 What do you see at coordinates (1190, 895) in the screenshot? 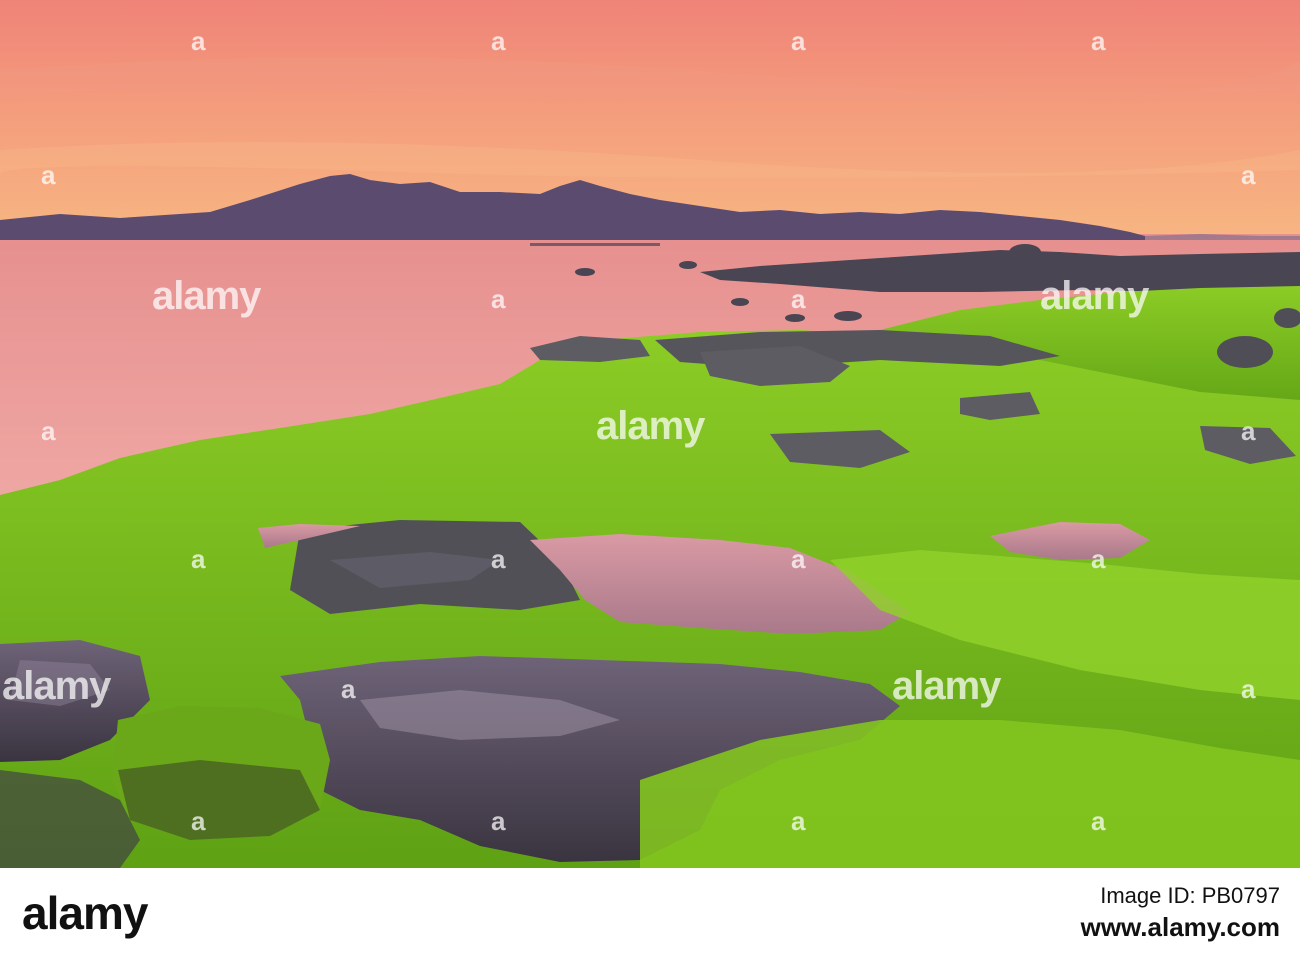
I see `image-id-label: Image ID: PB0797` at bounding box center [1190, 895].